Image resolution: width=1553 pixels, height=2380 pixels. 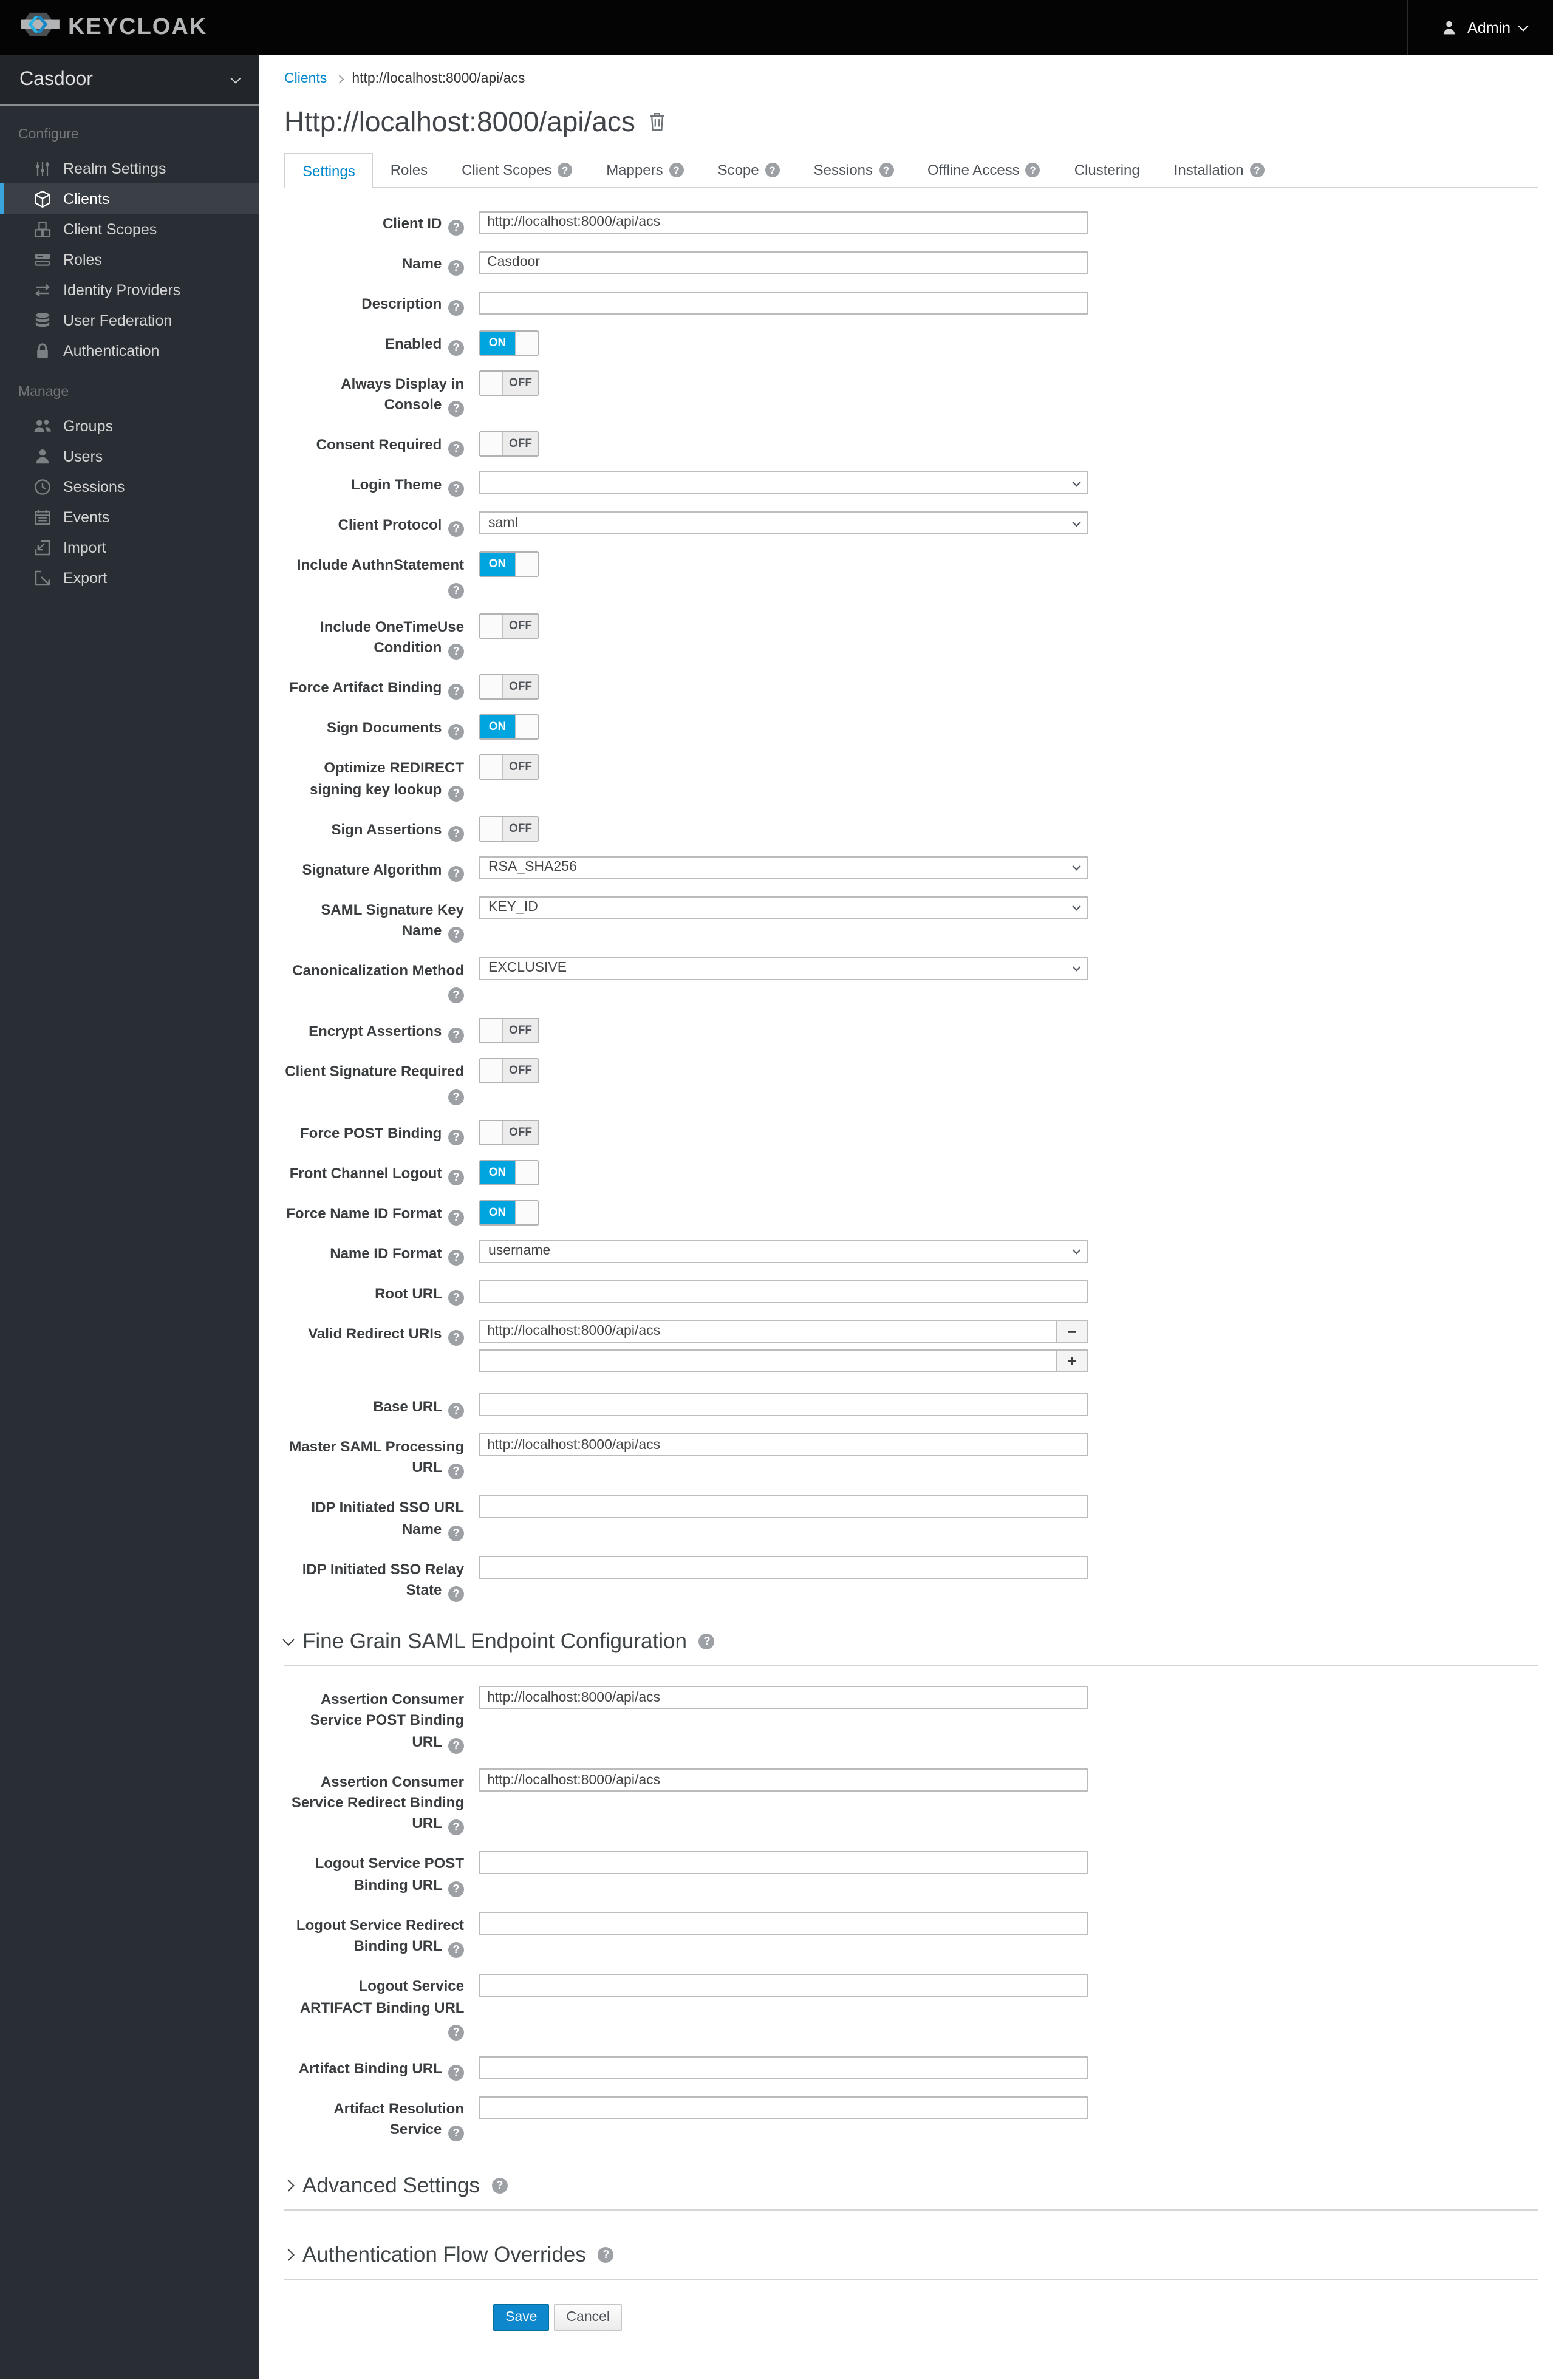 What do you see at coordinates (853, 170) in the screenshot?
I see `tab-sessions: Sessions?` at bounding box center [853, 170].